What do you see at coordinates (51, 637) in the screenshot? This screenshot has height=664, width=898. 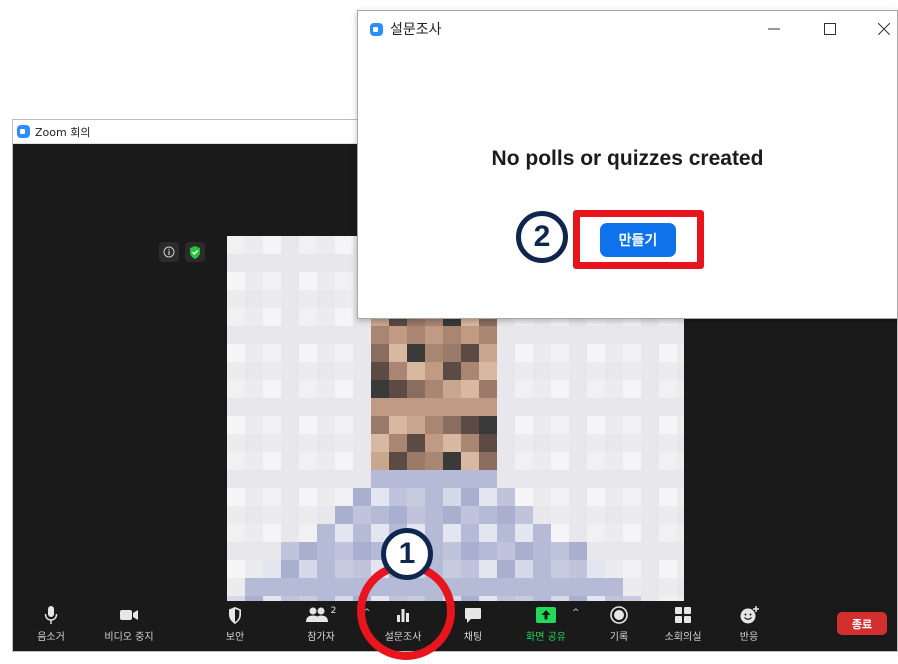 I see `mute-label: 음소거` at bounding box center [51, 637].